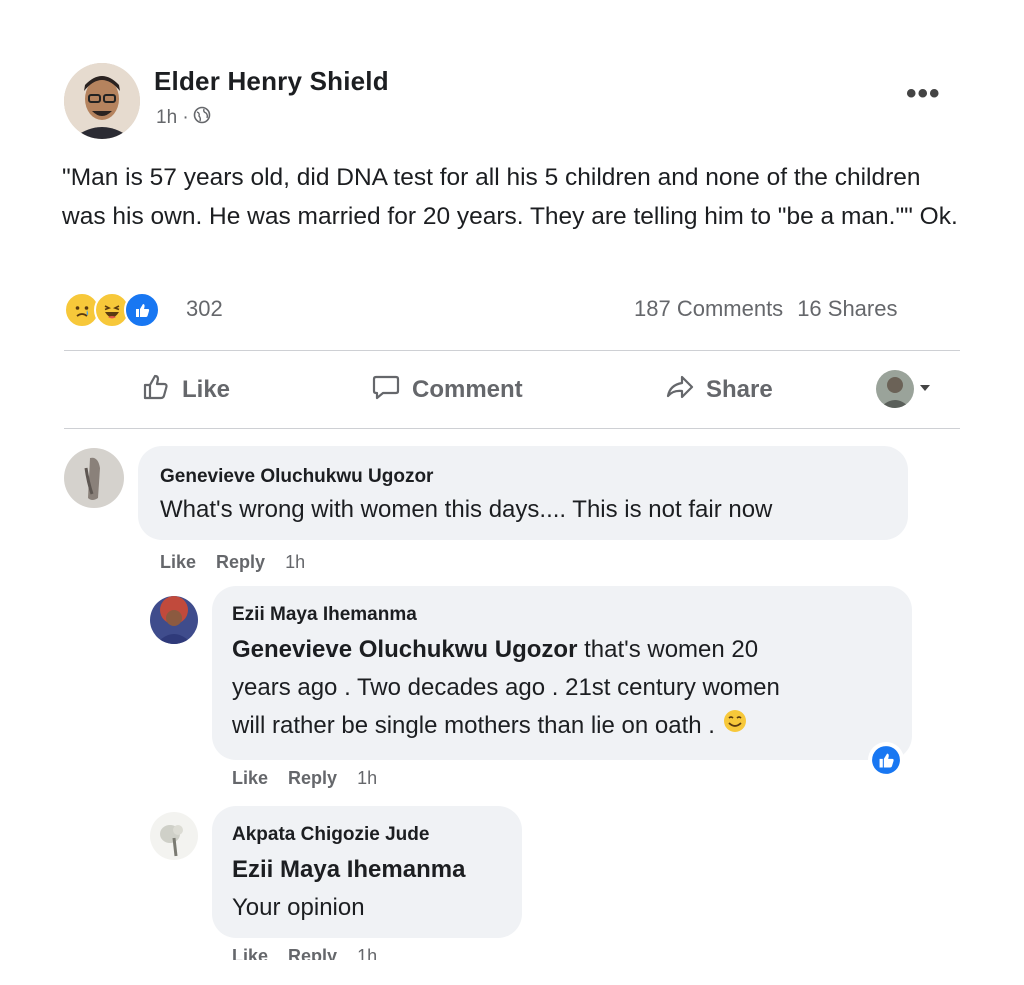 The image size is (1024, 985). What do you see at coordinates (204, 309) in the screenshot?
I see `reaction-count: 302` at bounding box center [204, 309].